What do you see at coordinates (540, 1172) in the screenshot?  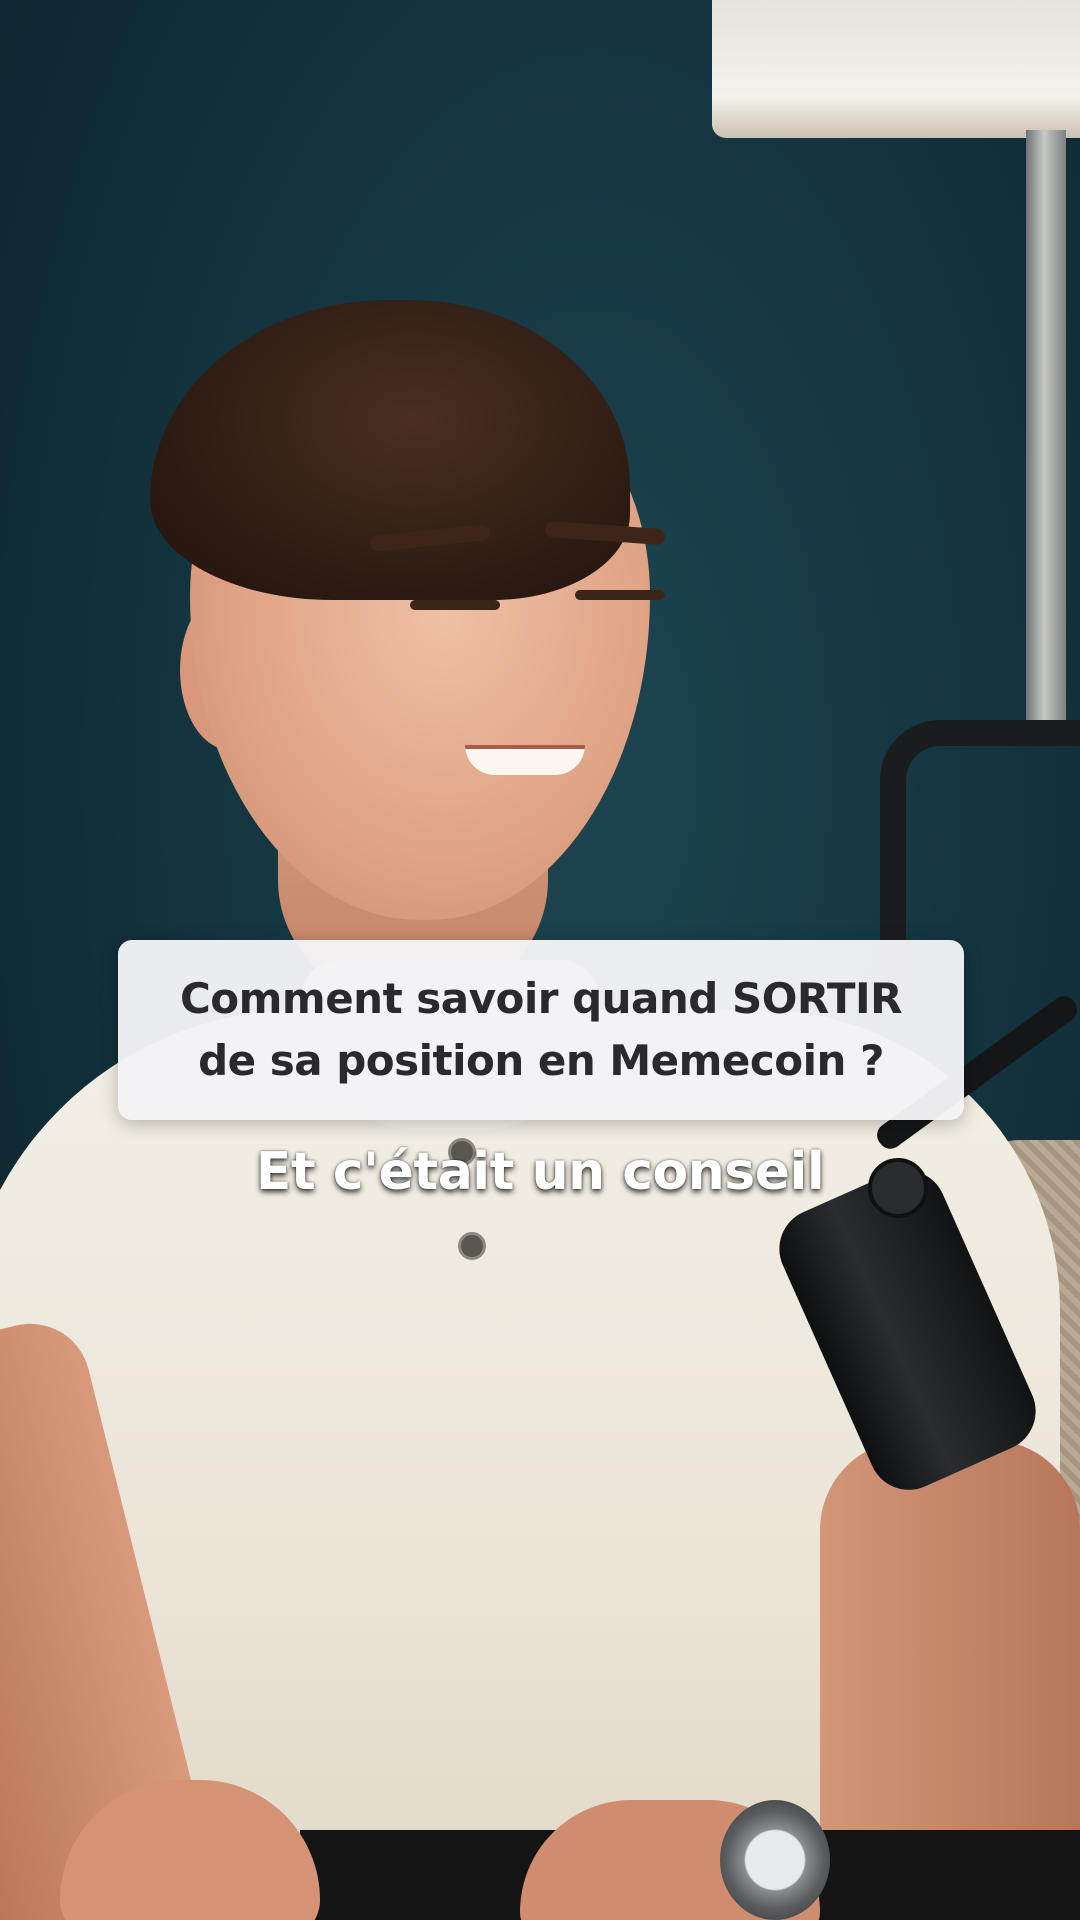 I see `spoken-subtitle: Et c'était un conseil` at bounding box center [540, 1172].